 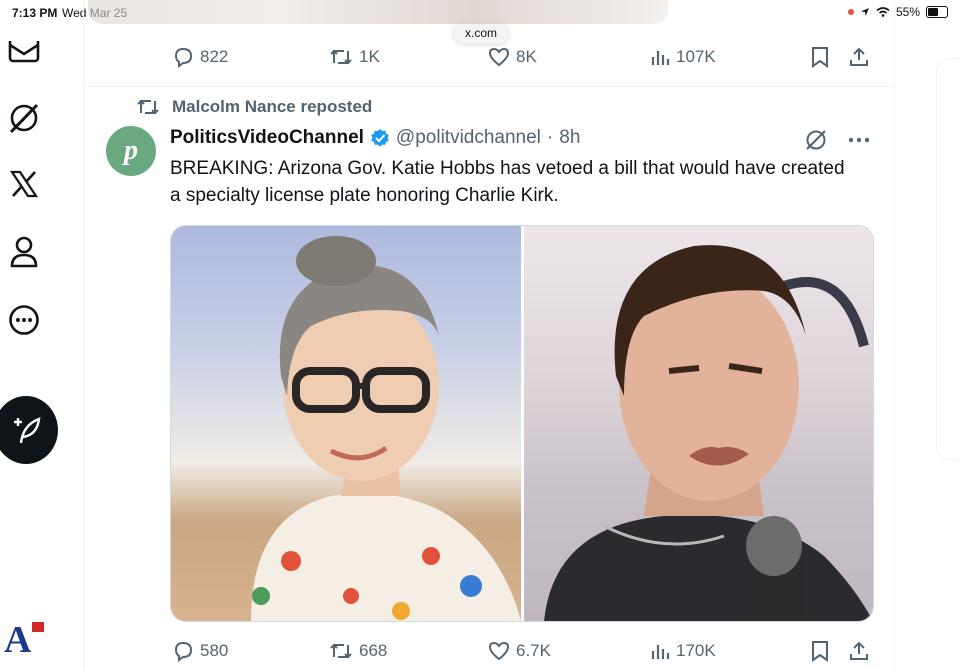 What do you see at coordinates (526, 56) in the screenshot?
I see `like-count: 8K` at bounding box center [526, 56].